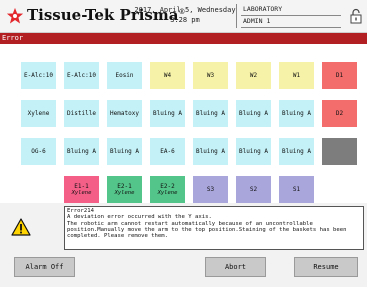 The height and width of the screenshot is (287, 367). I want to click on lock-icon, so click(356, 16).